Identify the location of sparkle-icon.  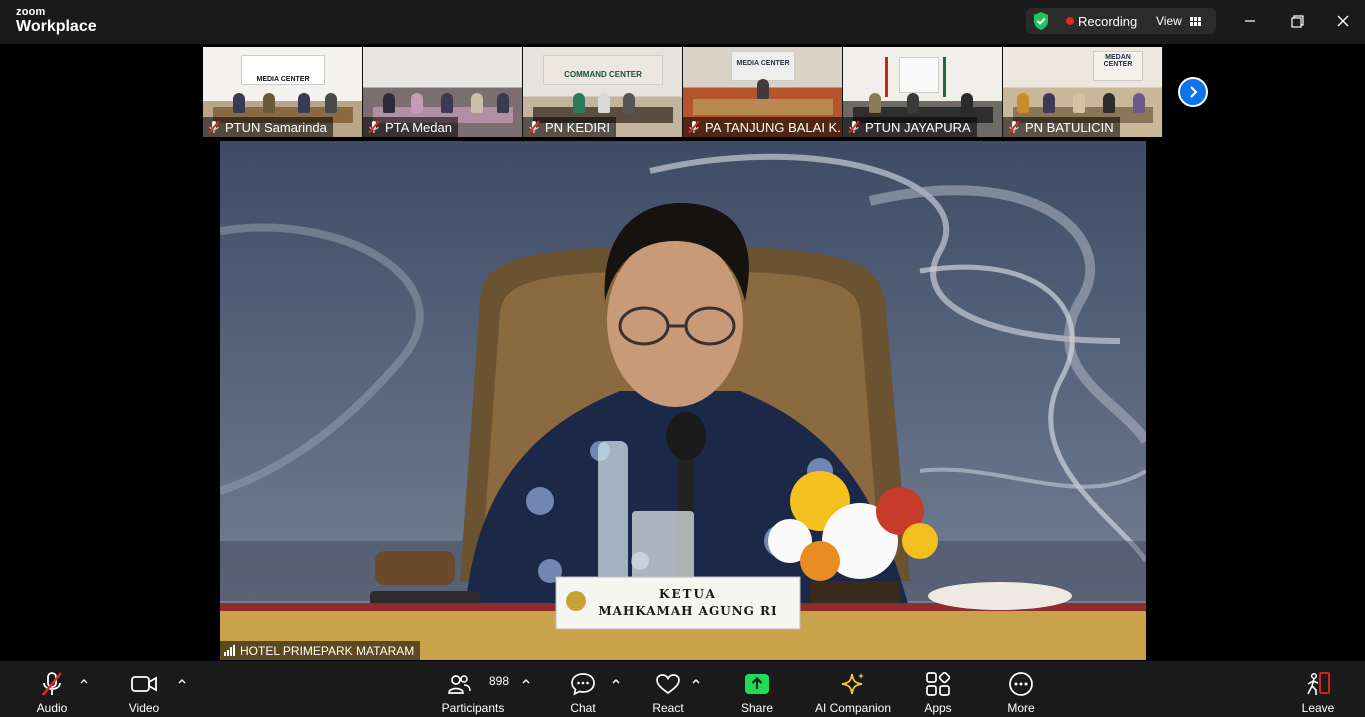
(852, 684).